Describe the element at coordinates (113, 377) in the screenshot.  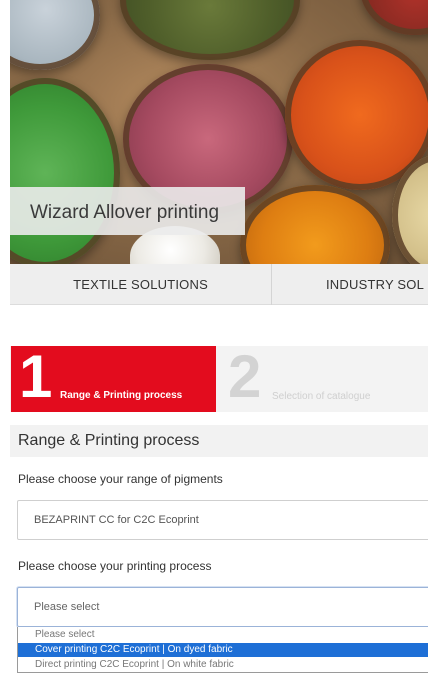
I see `step-1-active: 1 Range & Printing process` at that location.